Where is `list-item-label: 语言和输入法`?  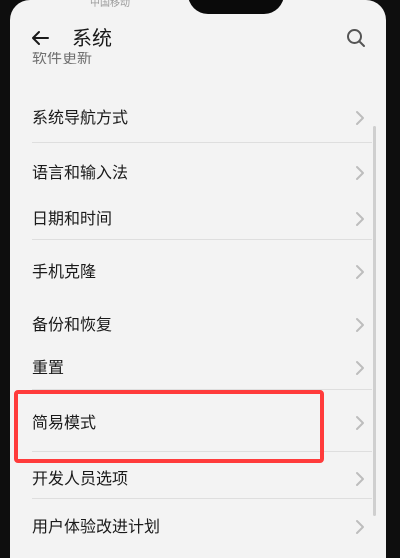
list-item-label: 语言和输入法 is located at coordinates (80, 172).